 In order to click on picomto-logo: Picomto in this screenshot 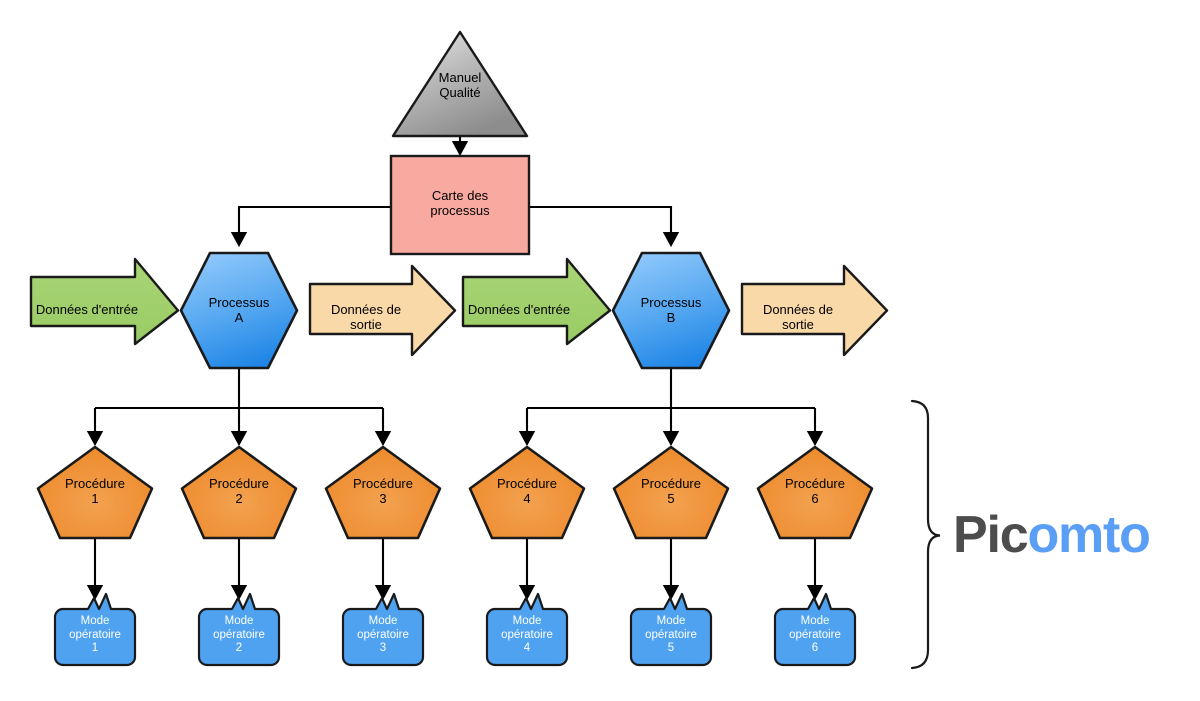, I will do `click(1052, 535)`.